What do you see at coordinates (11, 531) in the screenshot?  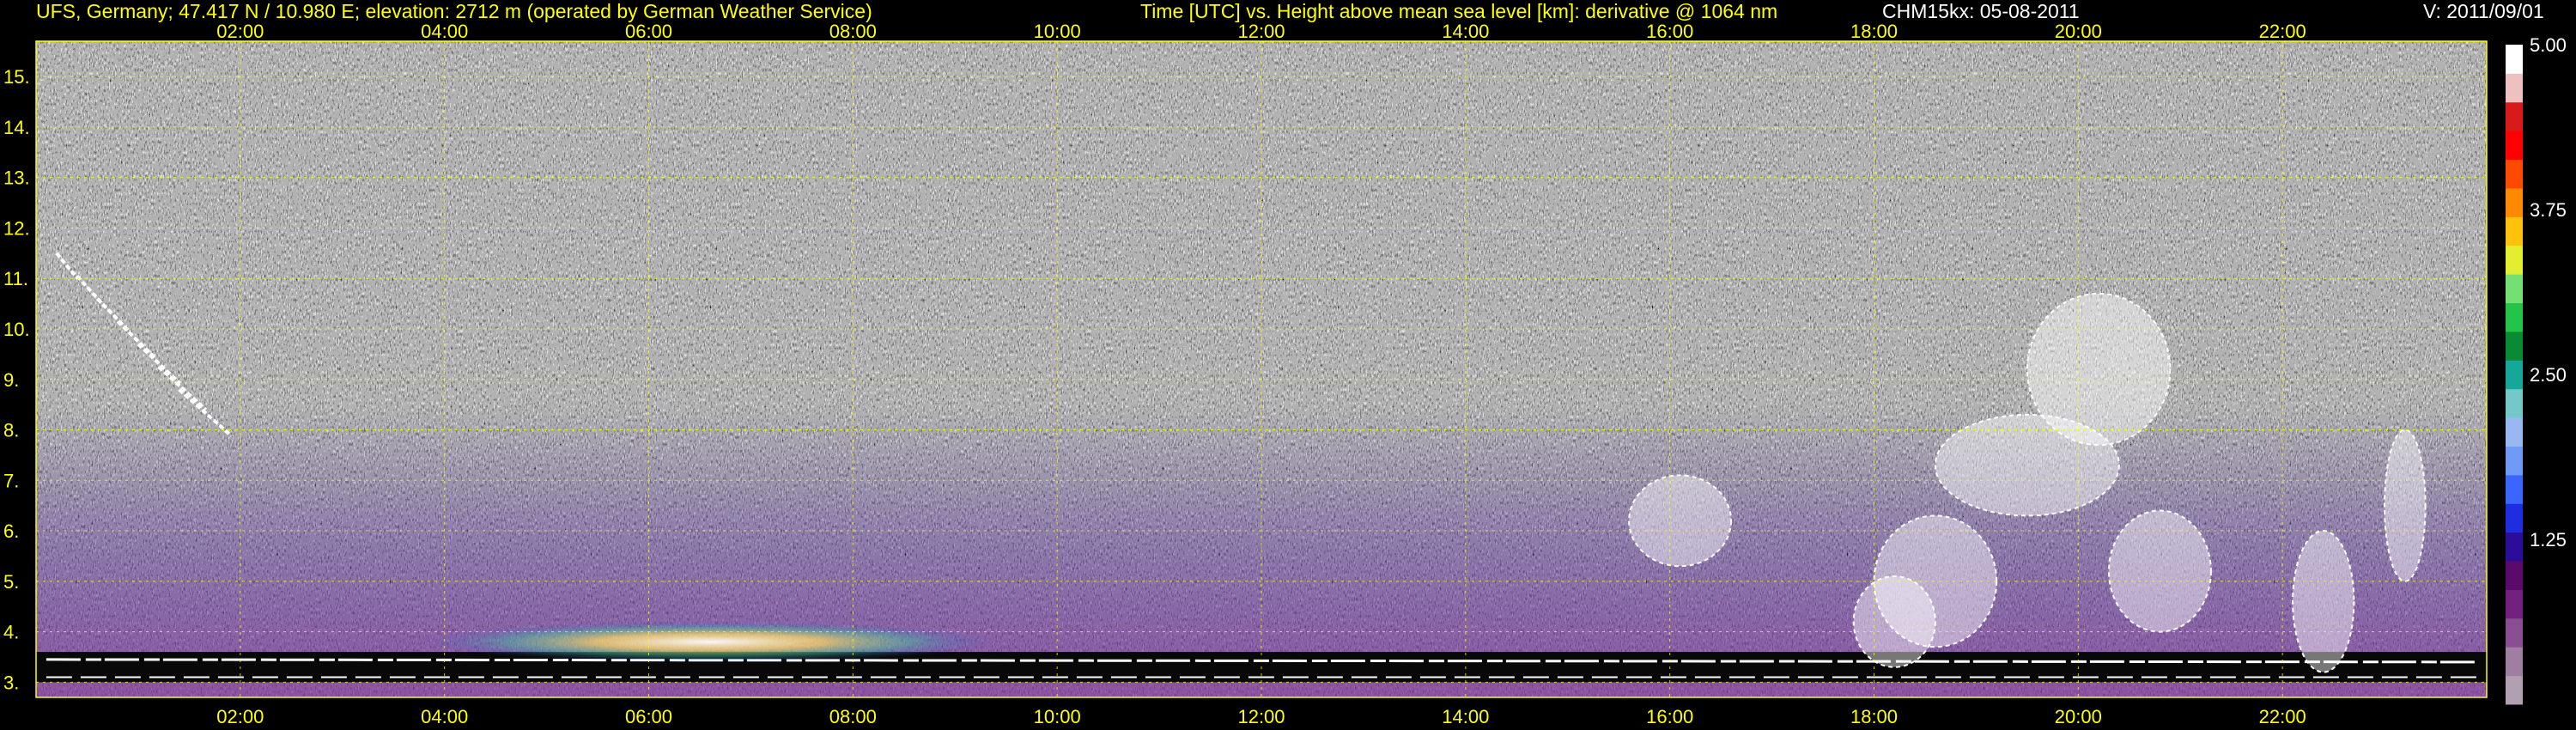 I see `y-tick-label: 6.` at bounding box center [11, 531].